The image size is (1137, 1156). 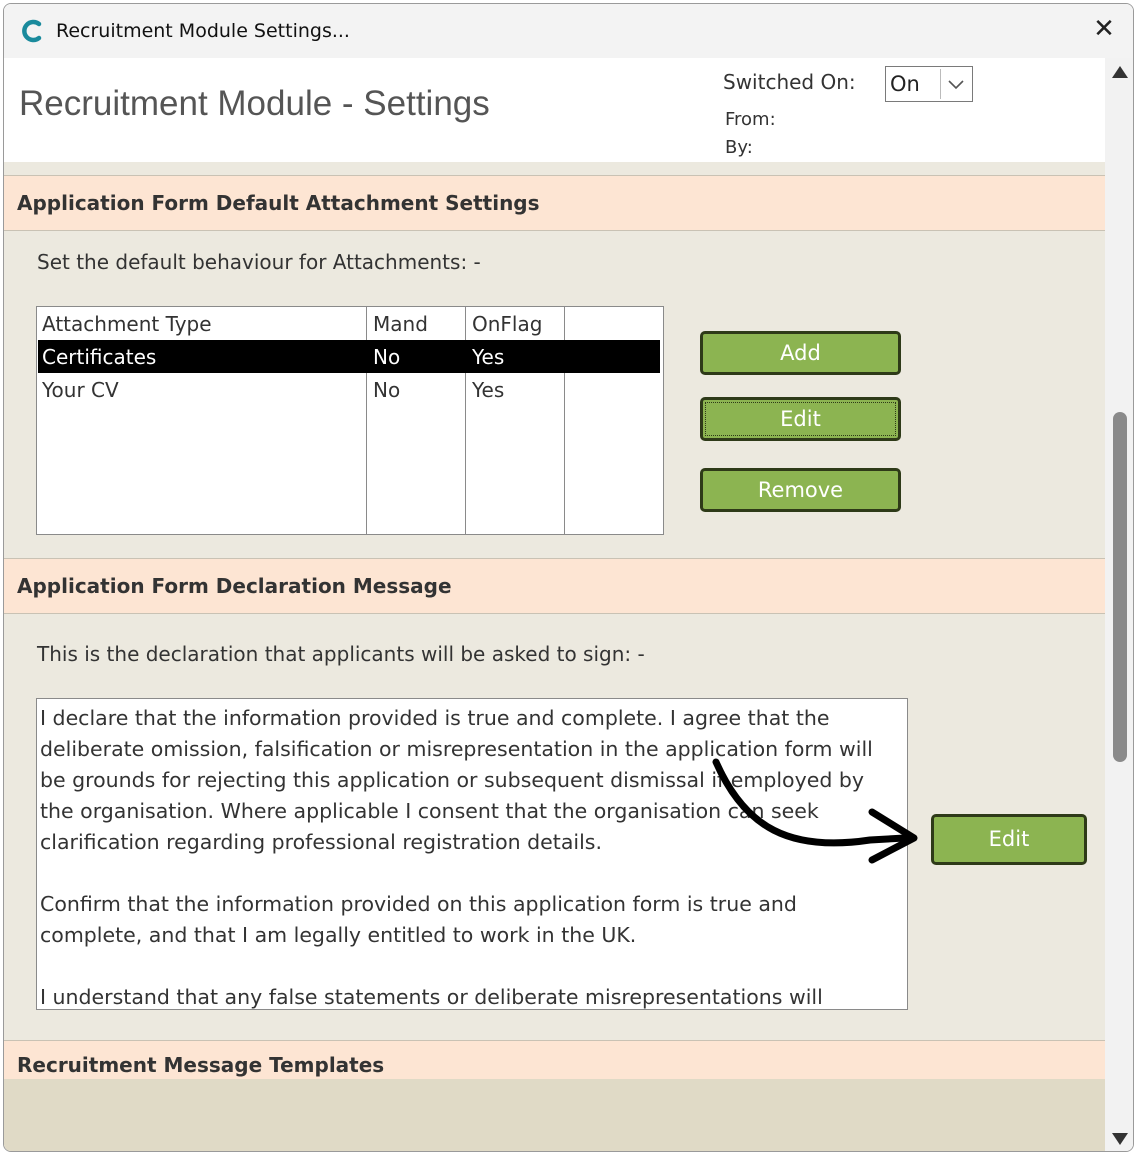 What do you see at coordinates (32, 31) in the screenshot?
I see `app-logo-c-icon` at bounding box center [32, 31].